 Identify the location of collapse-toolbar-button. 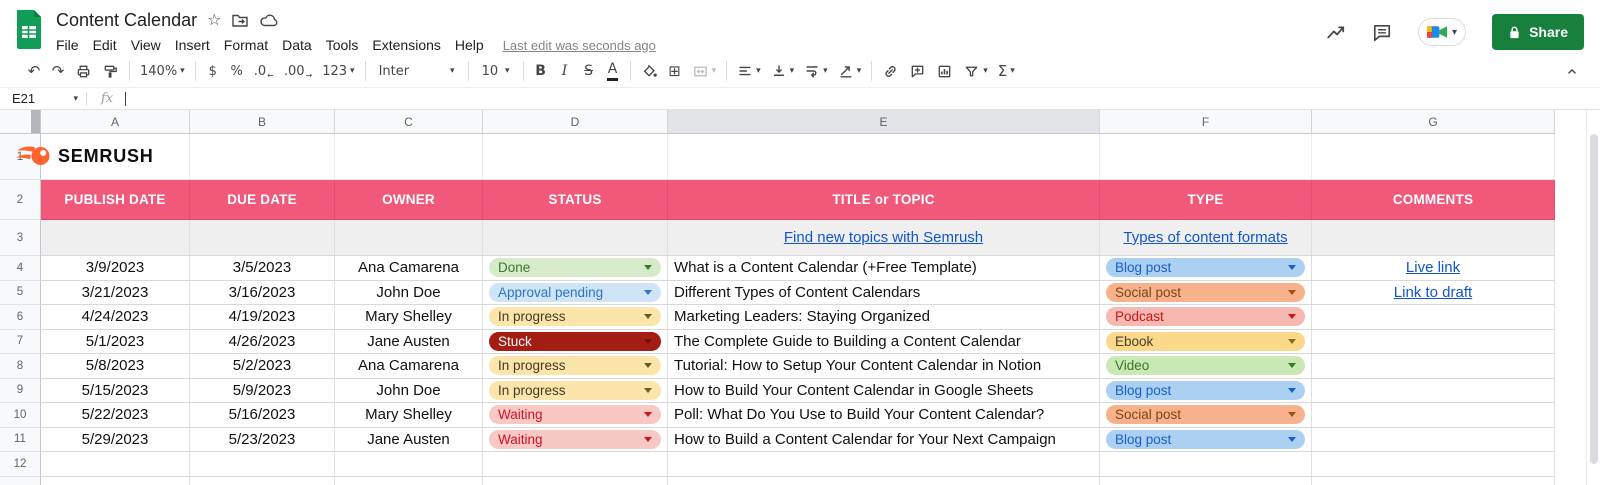
(1572, 71).